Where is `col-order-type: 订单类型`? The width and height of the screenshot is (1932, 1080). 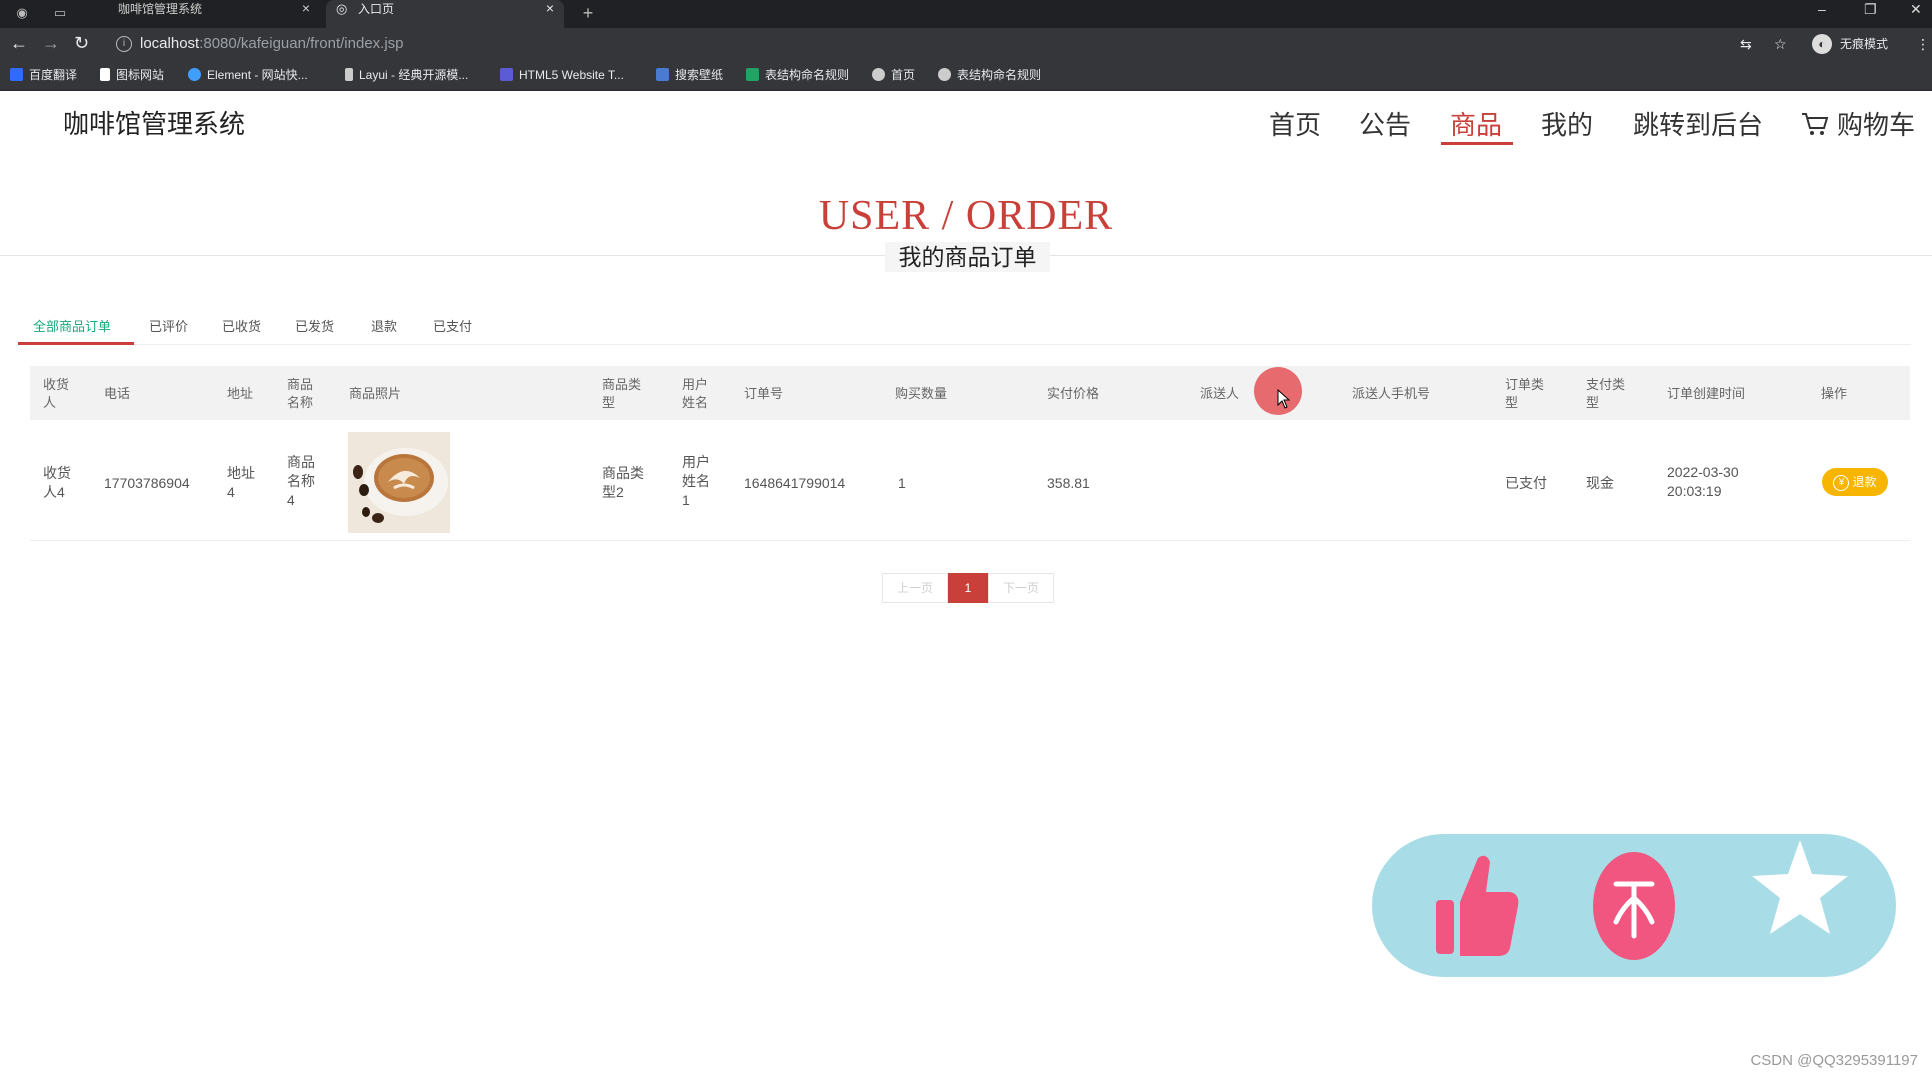 col-order-type: 订单类型 is located at coordinates (1525, 393).